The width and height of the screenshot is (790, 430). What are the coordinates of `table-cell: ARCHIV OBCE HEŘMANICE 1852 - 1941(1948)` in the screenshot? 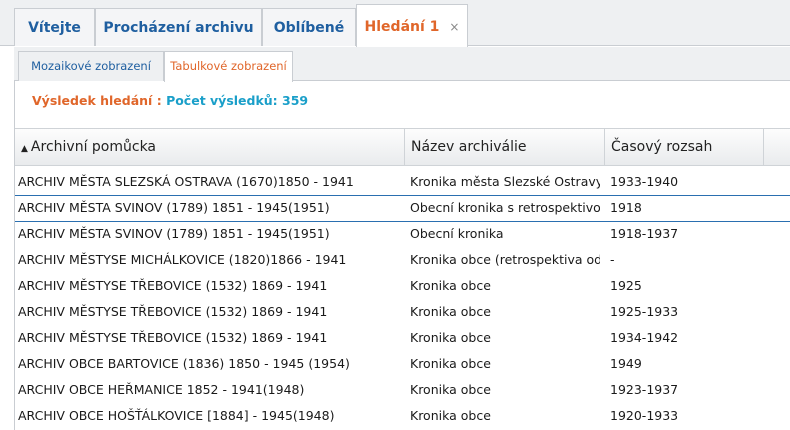 It's located at (161, 389).